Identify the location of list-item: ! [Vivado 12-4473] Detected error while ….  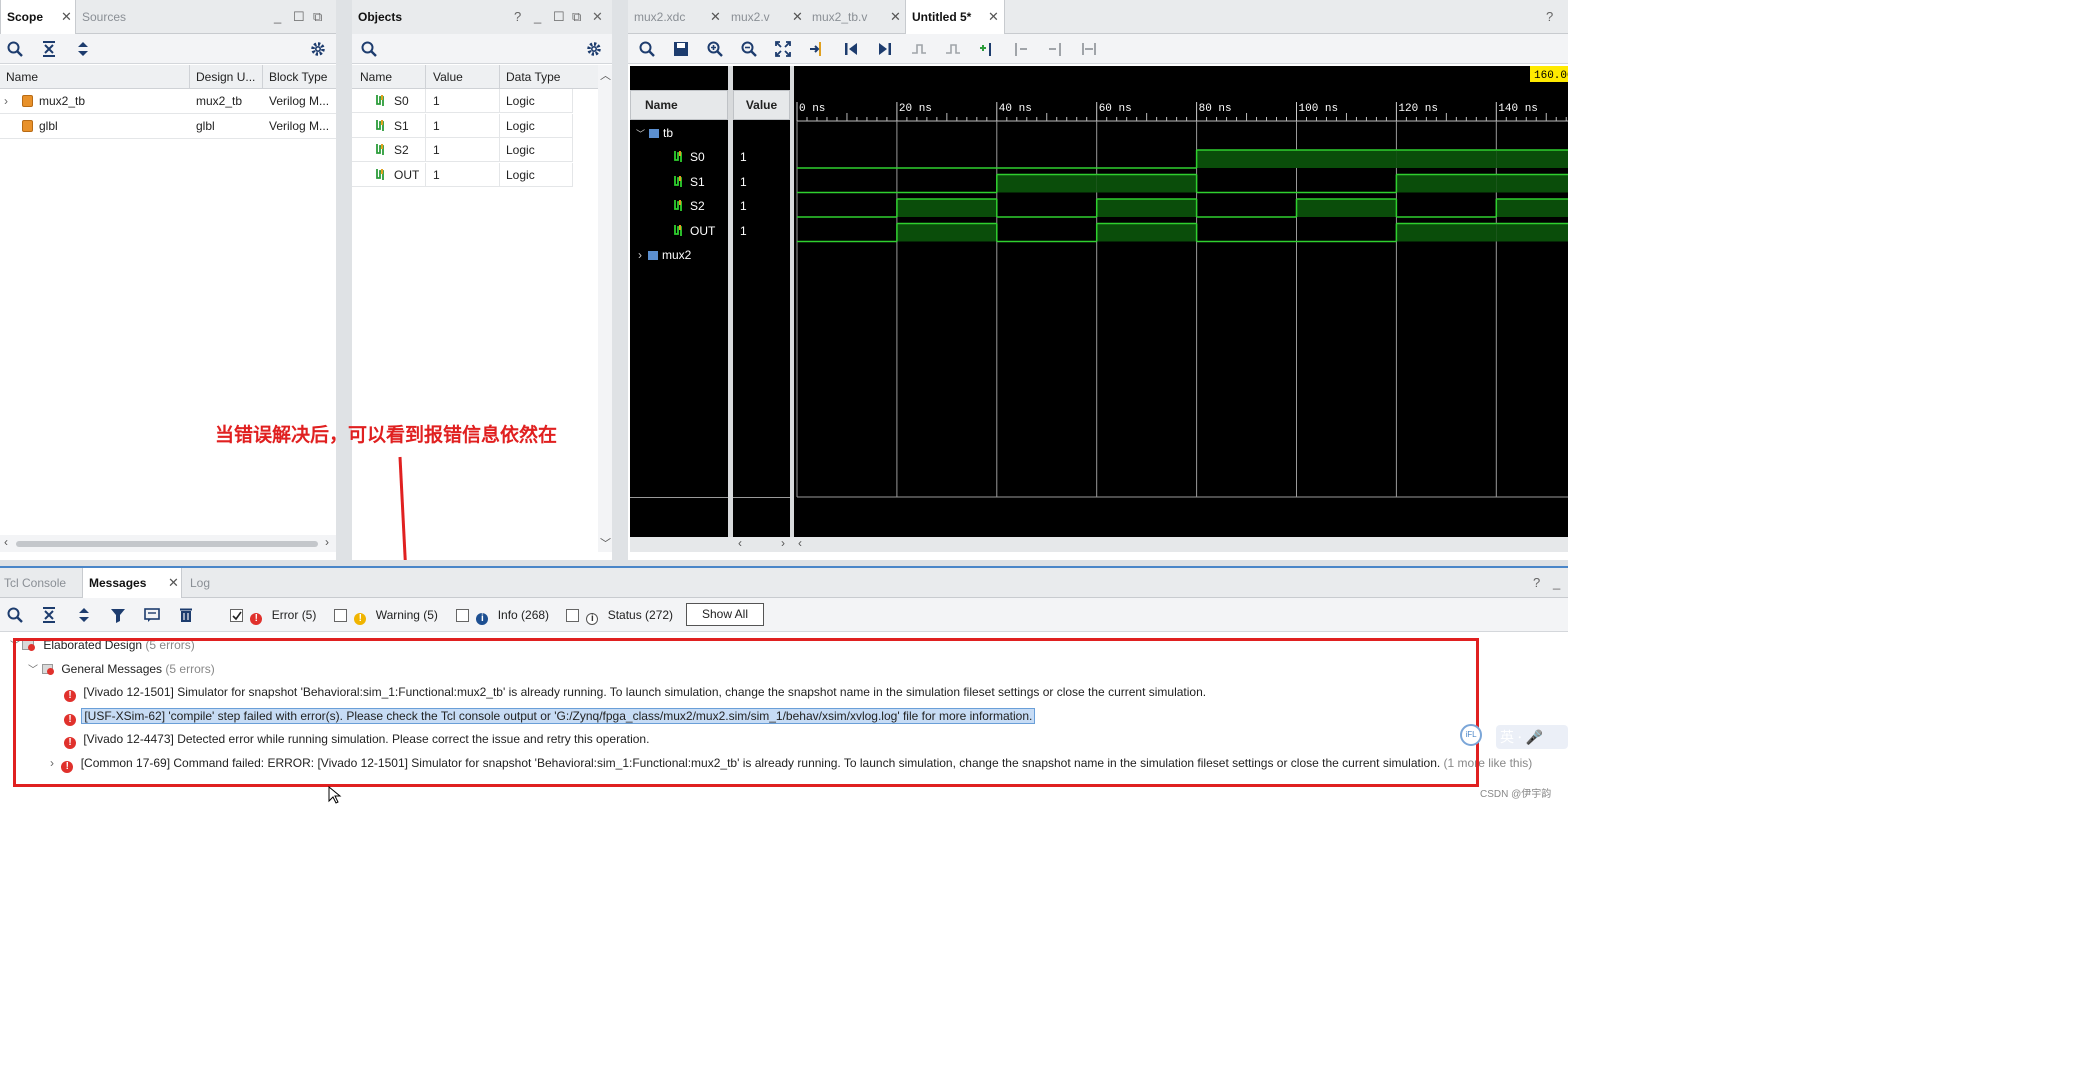
(356, 739).